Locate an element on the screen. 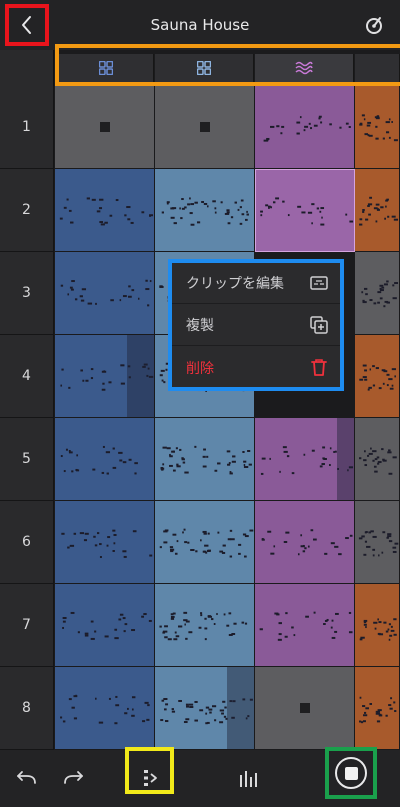 The height and width of the screenshot is (807, 400). scene-number-5: 5 is located at coordinates (27, 459).